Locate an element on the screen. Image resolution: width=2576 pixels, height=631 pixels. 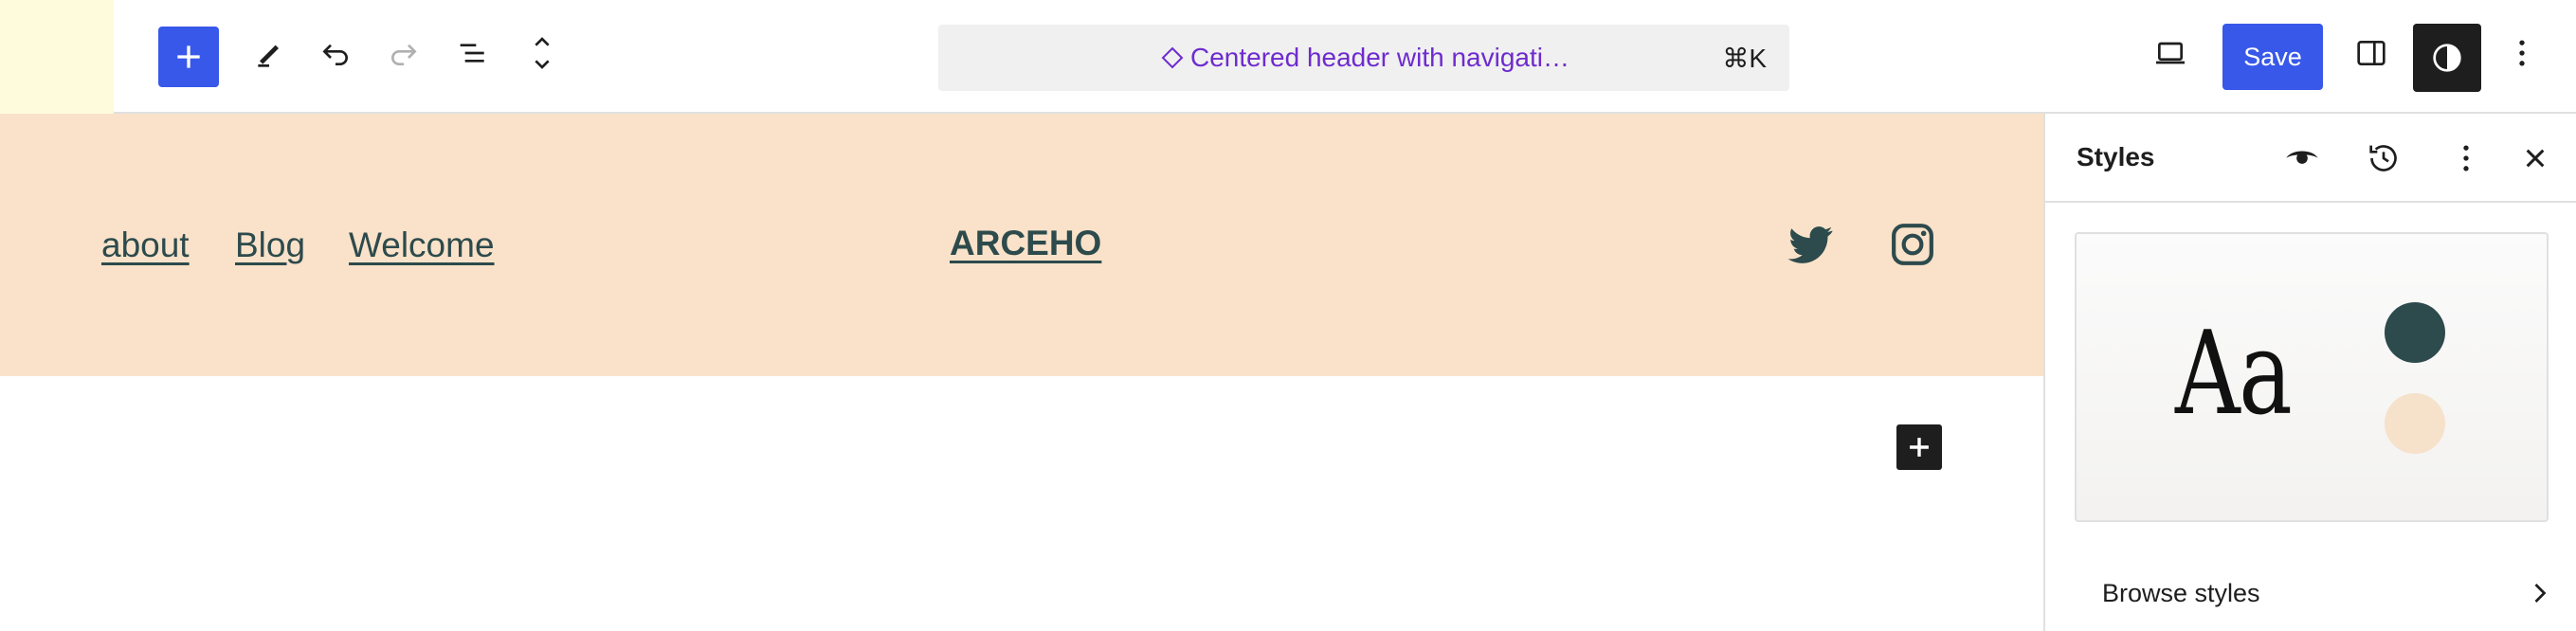
sidebar-options-button is located at coordinates (2466, 158).